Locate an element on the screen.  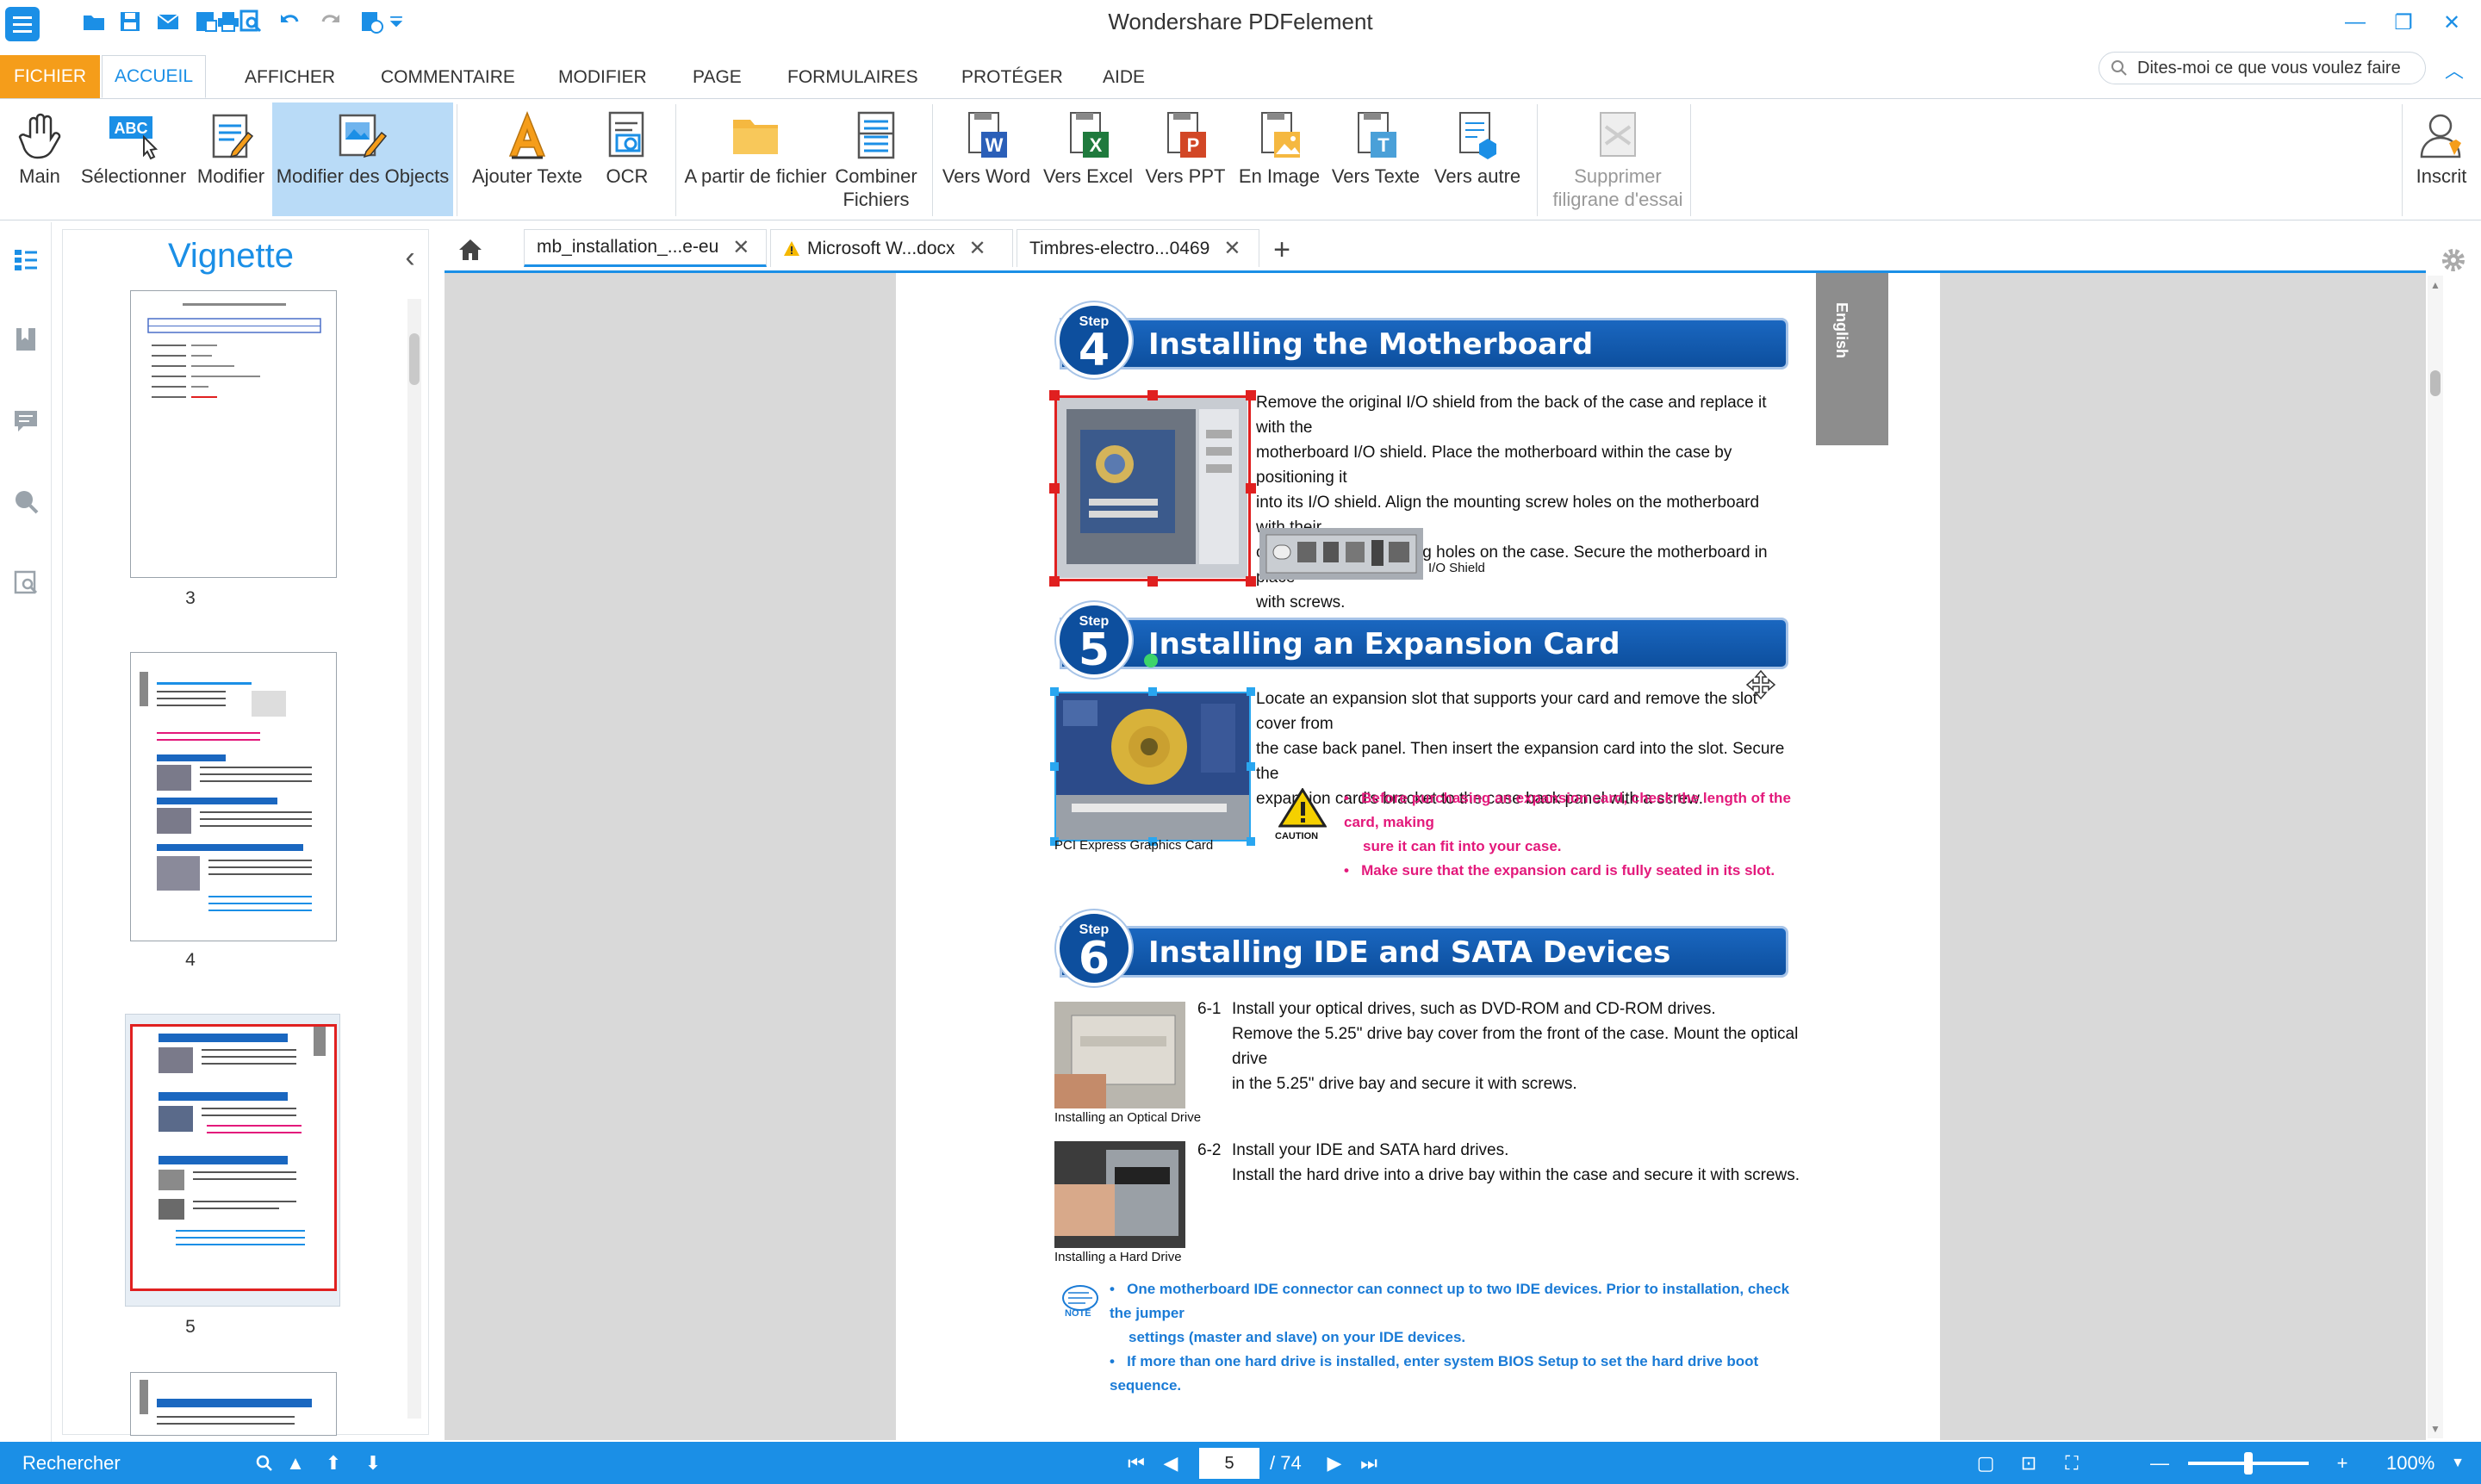
gear-icon is located at coordinates (2454, 260).